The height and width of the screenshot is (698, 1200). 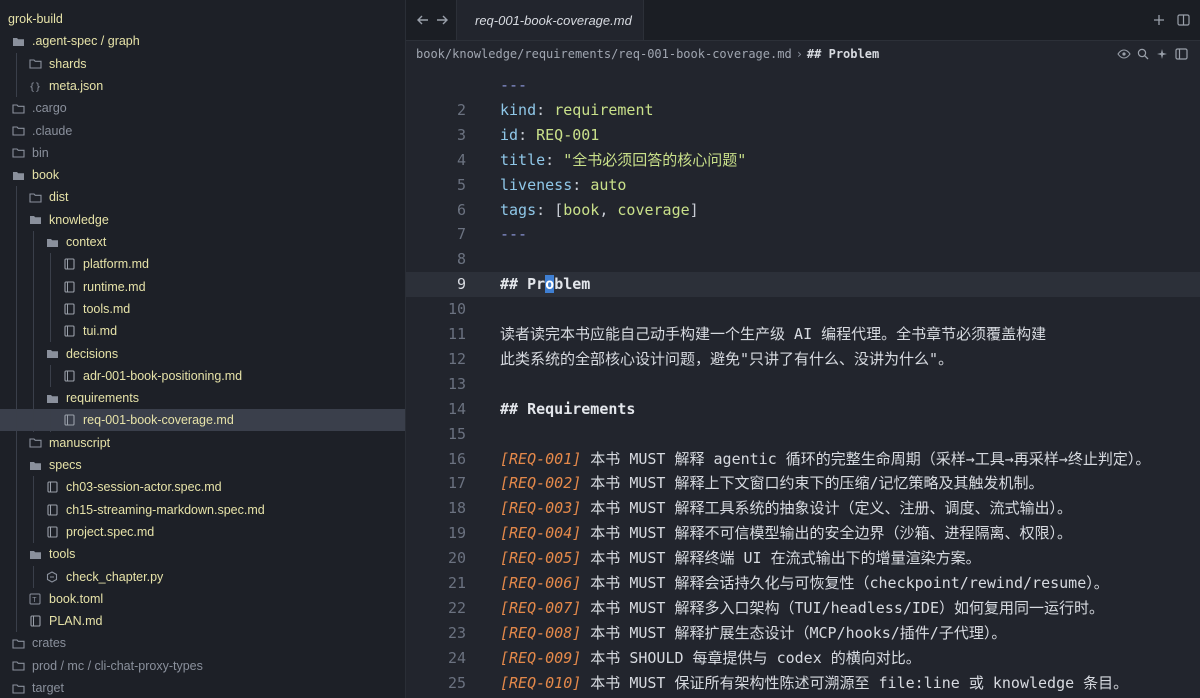 What do you see at coordinates (523, 284) in the screenshot?
I see `token: ## Pr` at bounding box center [523, 284].